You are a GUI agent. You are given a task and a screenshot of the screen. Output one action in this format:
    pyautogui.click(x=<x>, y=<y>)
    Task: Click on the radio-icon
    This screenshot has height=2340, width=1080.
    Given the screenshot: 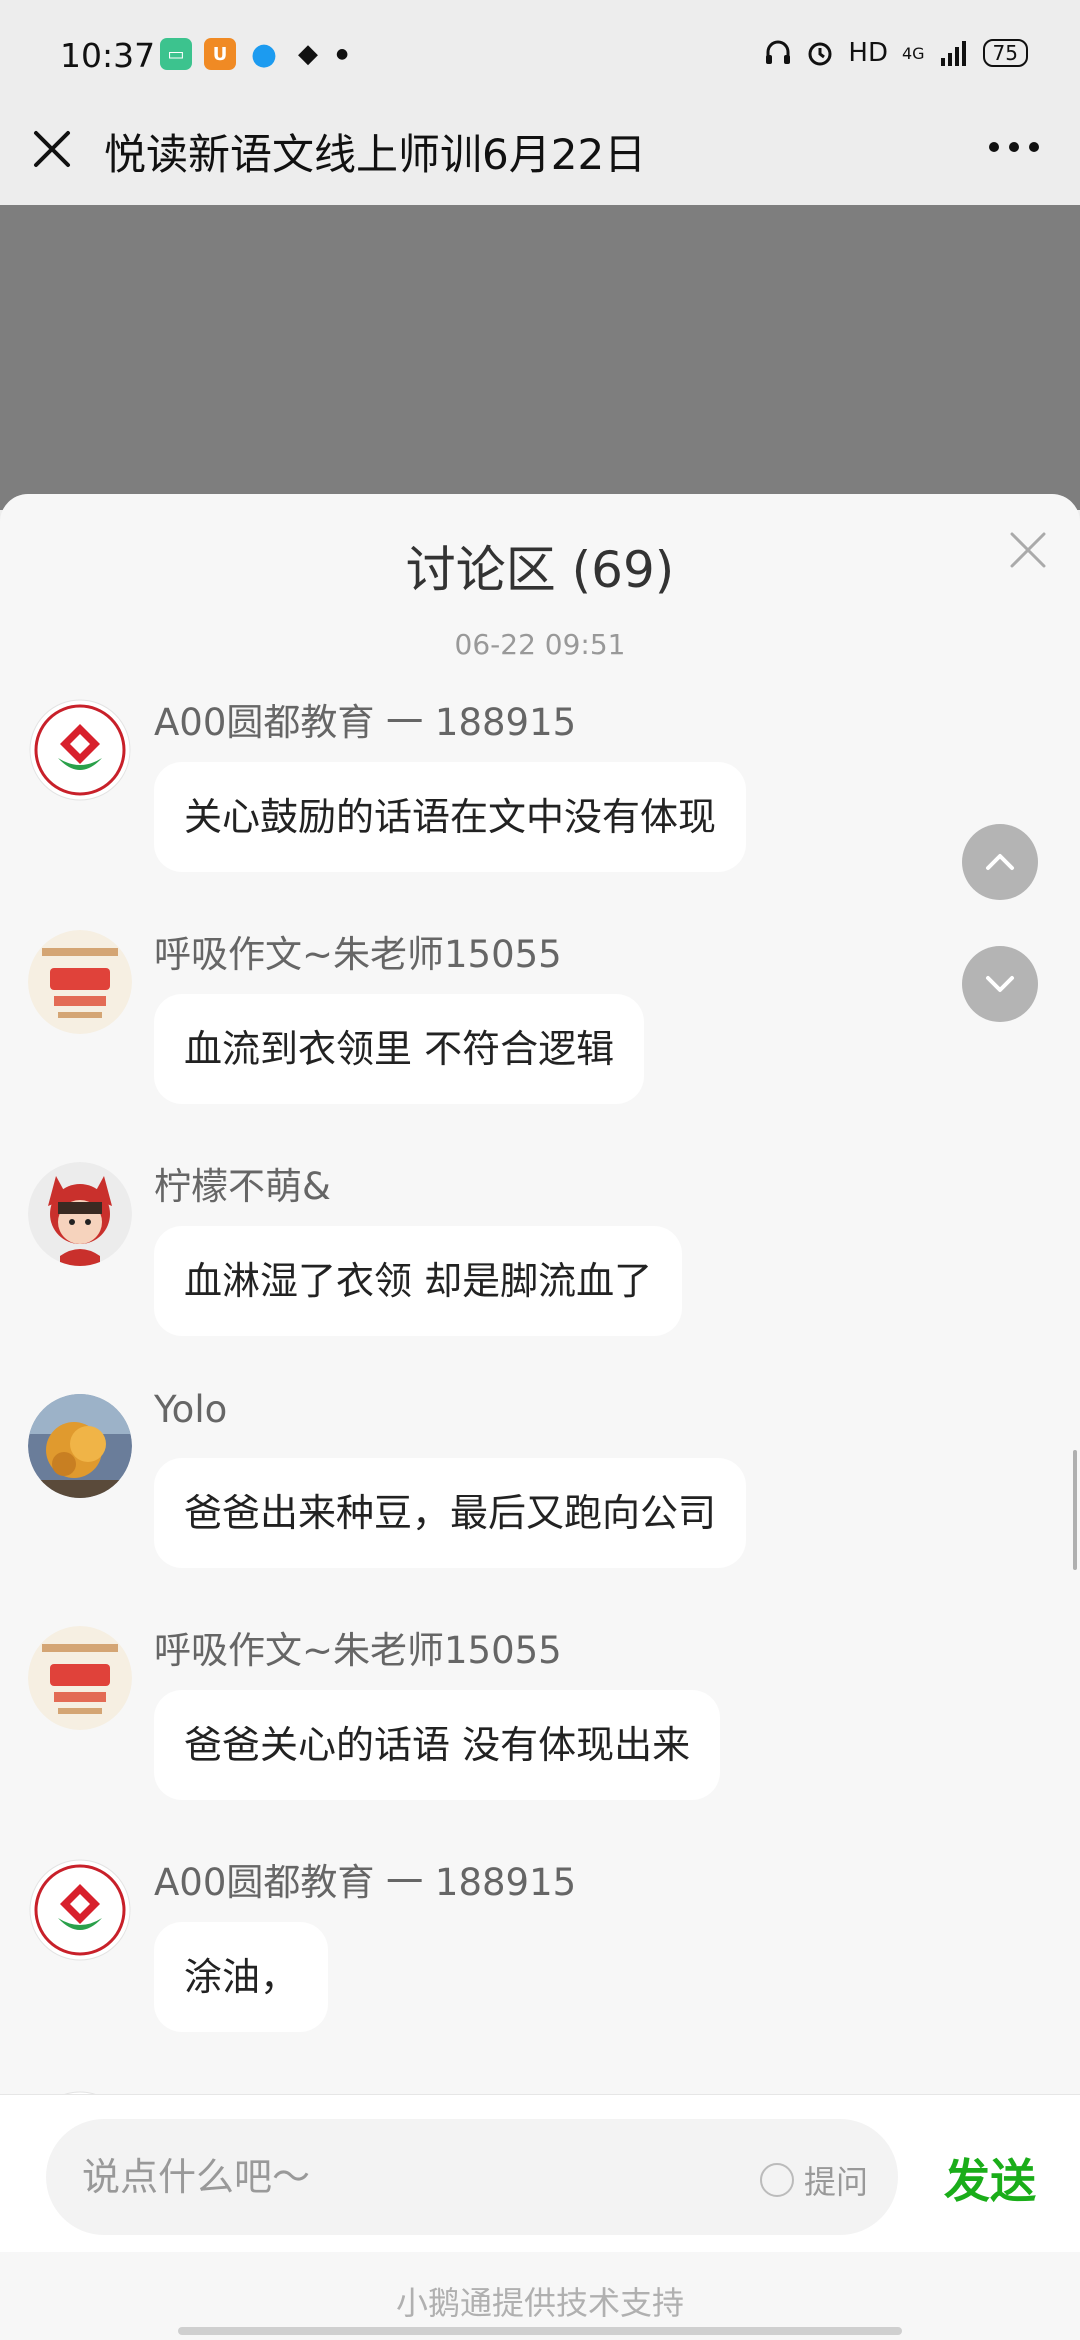 What is the action you would take?
    pyautogui.click(x=776, y=2180)
    